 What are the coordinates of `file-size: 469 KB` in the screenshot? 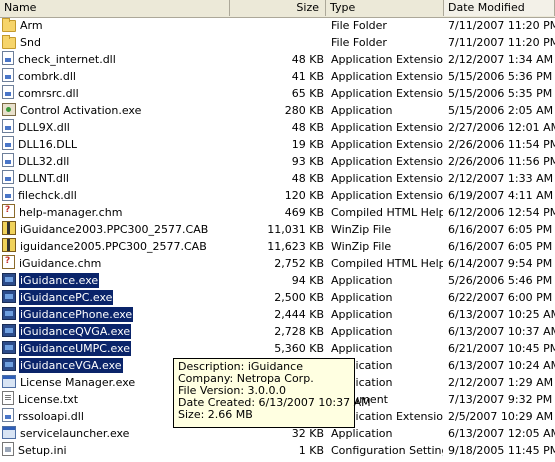 It's located at (304, 212).